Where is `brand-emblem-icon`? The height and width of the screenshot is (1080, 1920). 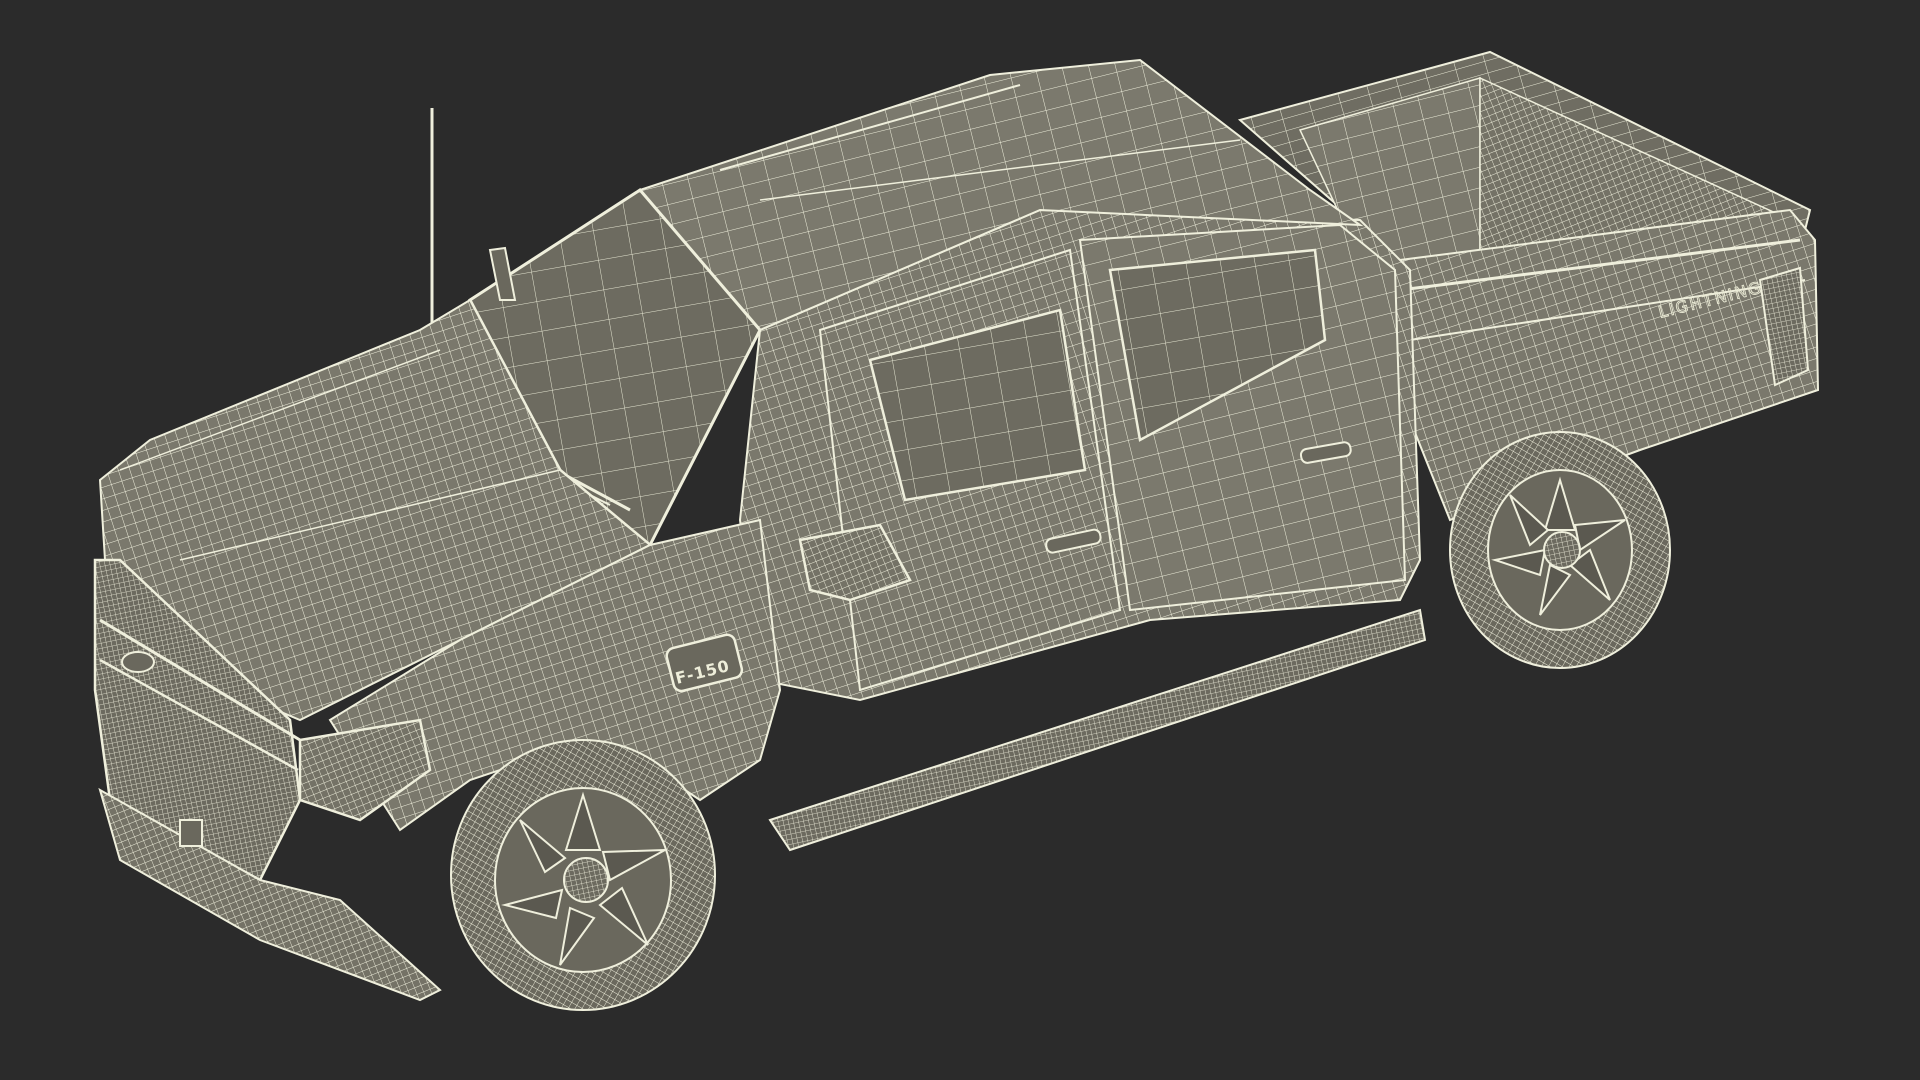
brand-emblem-icon is located at coordinates (138, 662).